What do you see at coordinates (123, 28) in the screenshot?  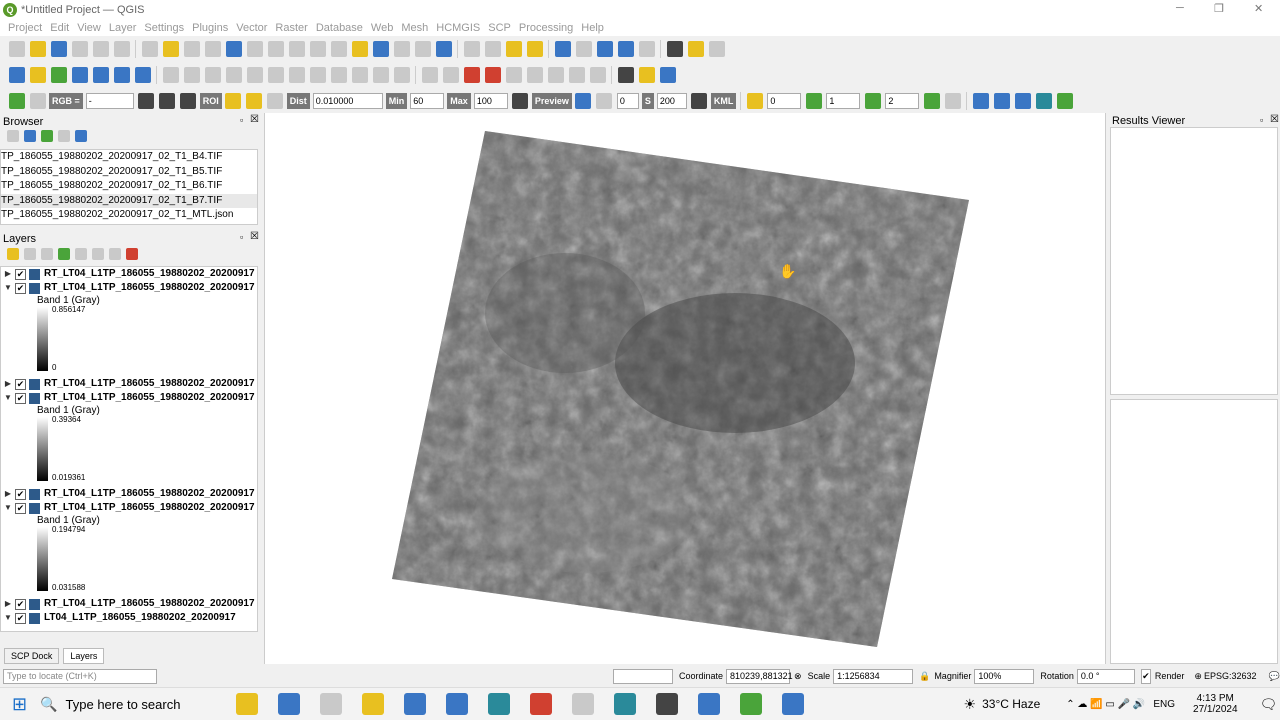 I see `menu-layer: Layer` at bounding box center [123, 28].